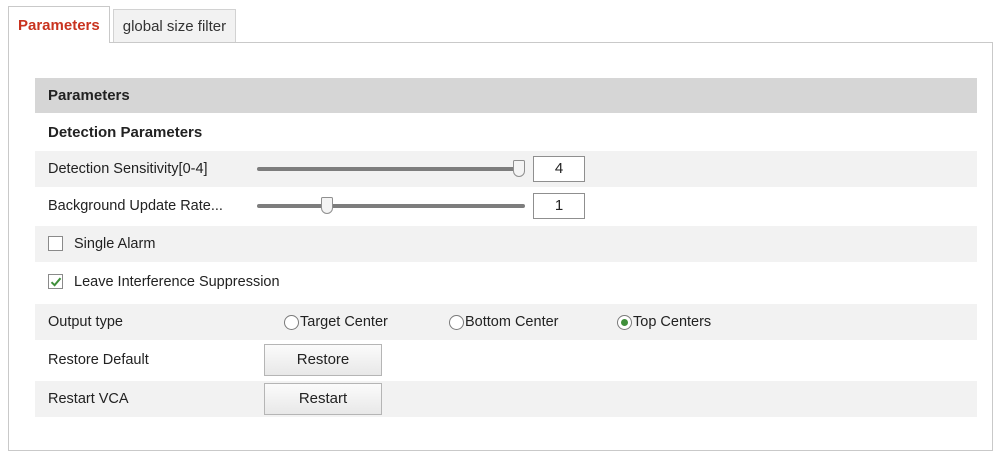  I want to click on detection-parameters-row: Detection Parameters, so click(506, 133).